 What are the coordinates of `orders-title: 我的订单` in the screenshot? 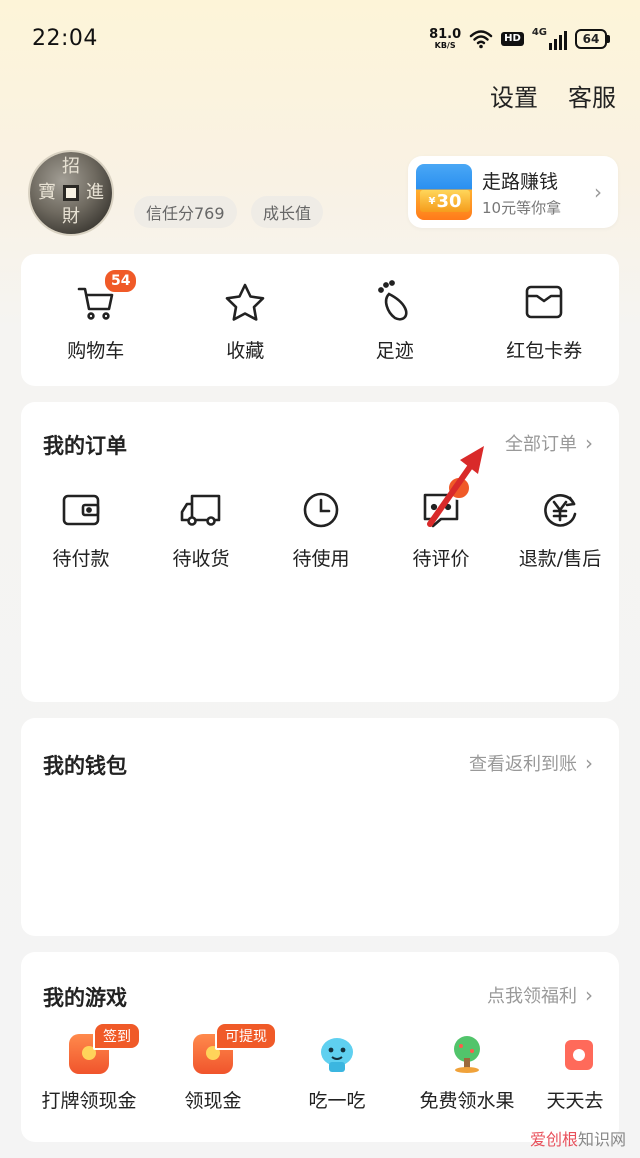 It's located at (85, 446).